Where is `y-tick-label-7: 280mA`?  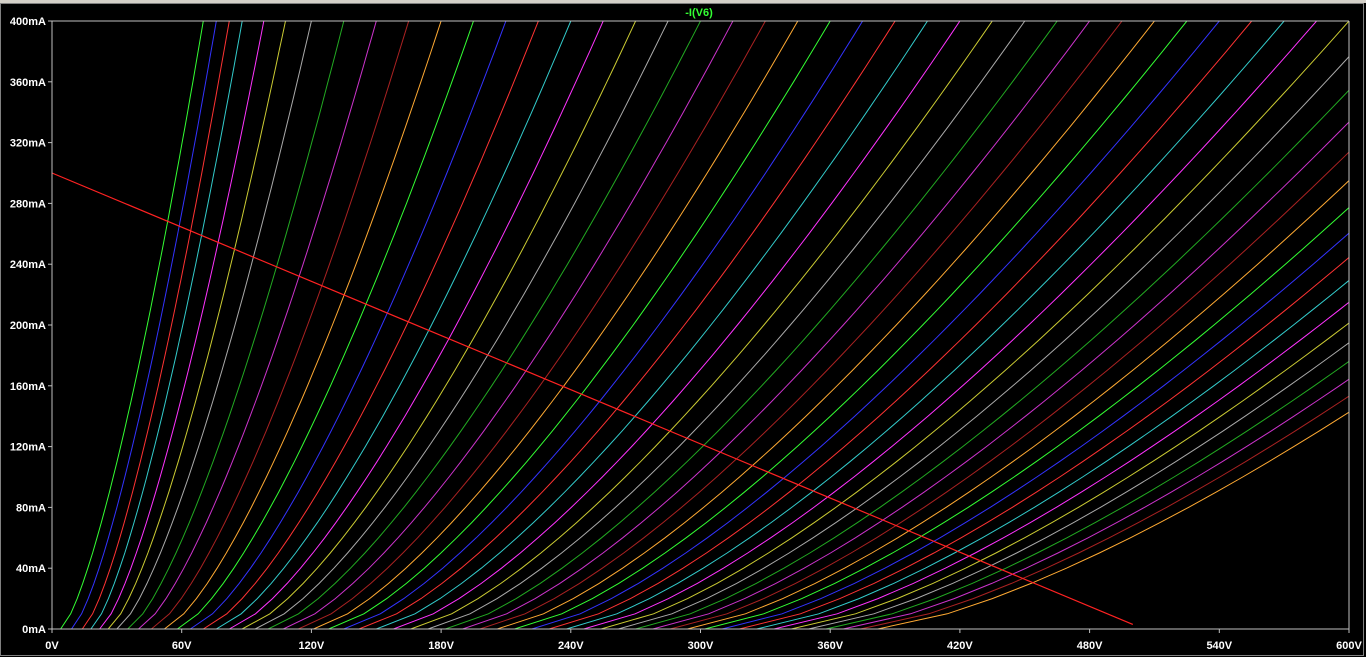 y-tick-label-7: 280mA is located at coordinates (28, 204).